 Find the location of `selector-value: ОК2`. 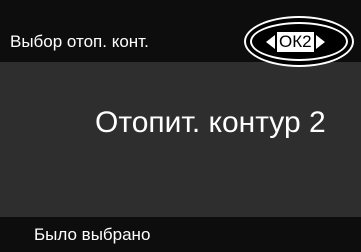

selector-value: ОК2 is located at coordinates (295, 42).